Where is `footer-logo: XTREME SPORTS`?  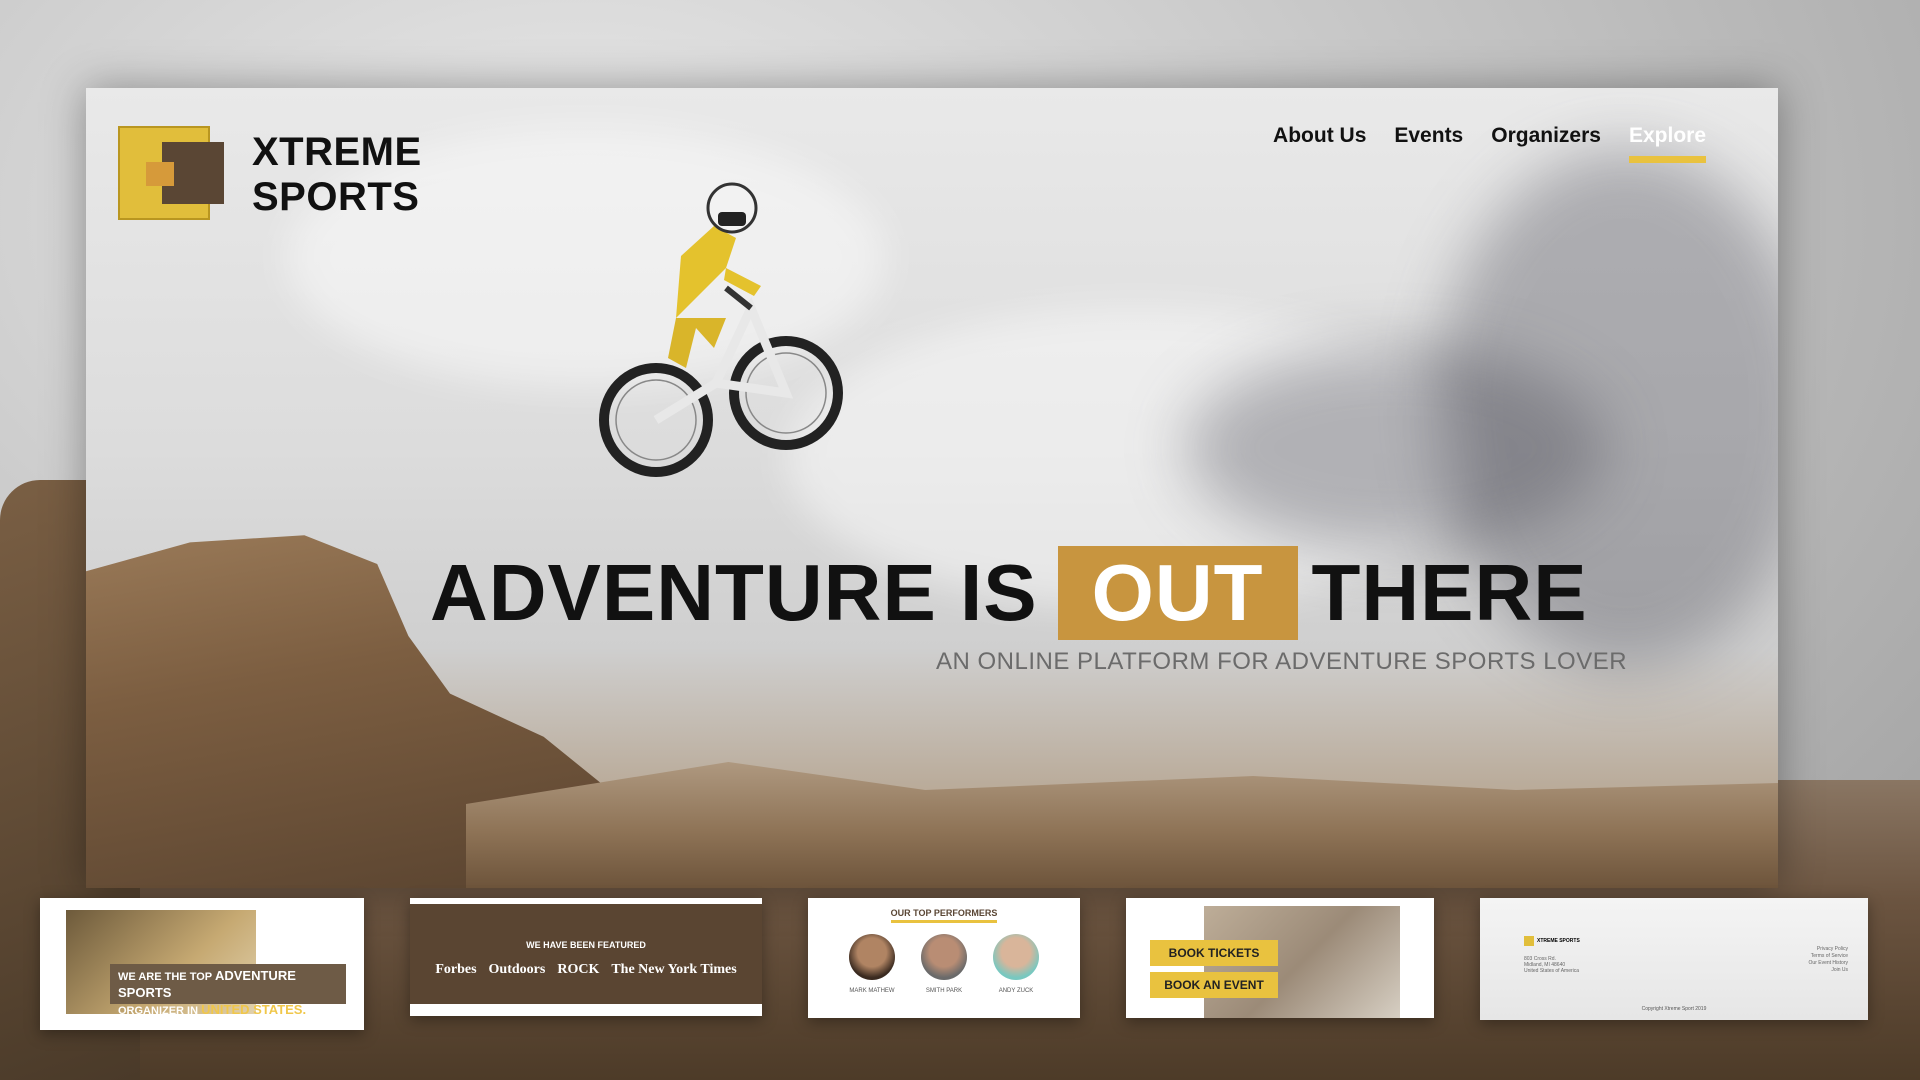
footer-logo: XTREME SPORTS is located at coordinates (1552, 941).